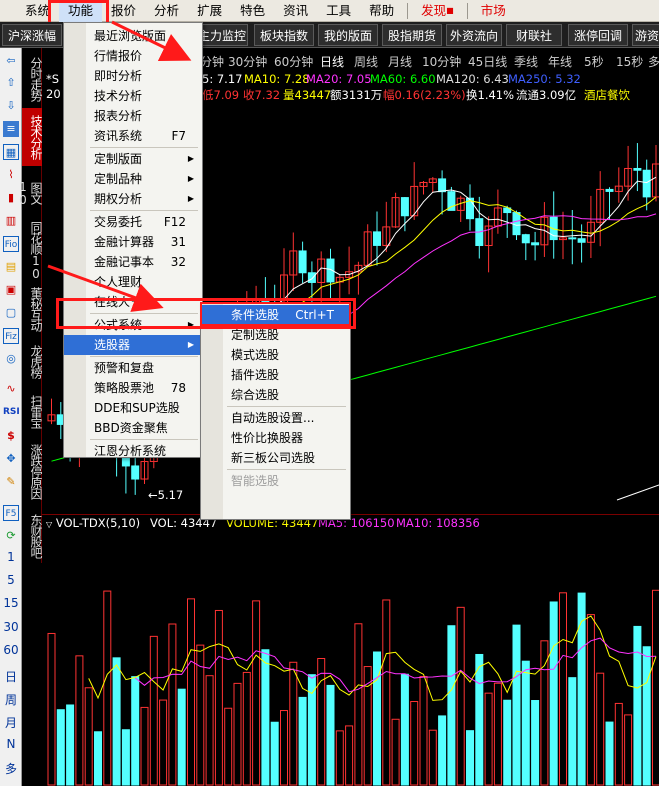 Image resolution: width=659 pixels, height=786 pixels. What do you see at coordinates (105, 288) in the screenshot?
I see `arrow-to-picker` at bounding box center [105, 288].